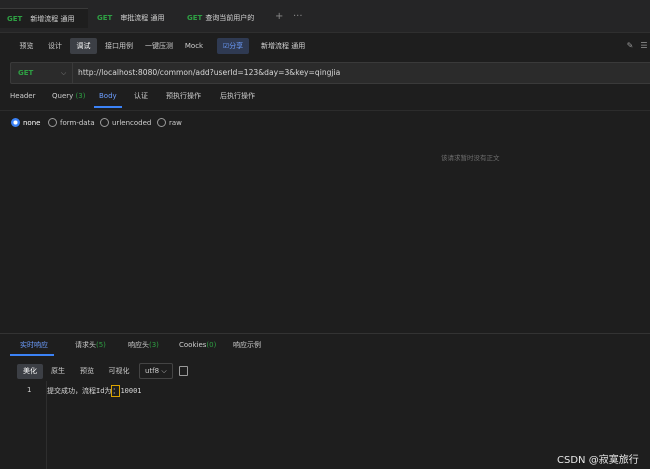 This screenshot has height=469, width=650. What do you see at coordinates (183, 96) in the screenshot?
I see `tab-pre-request: 预执行操作` at bounding box center [183, 96].